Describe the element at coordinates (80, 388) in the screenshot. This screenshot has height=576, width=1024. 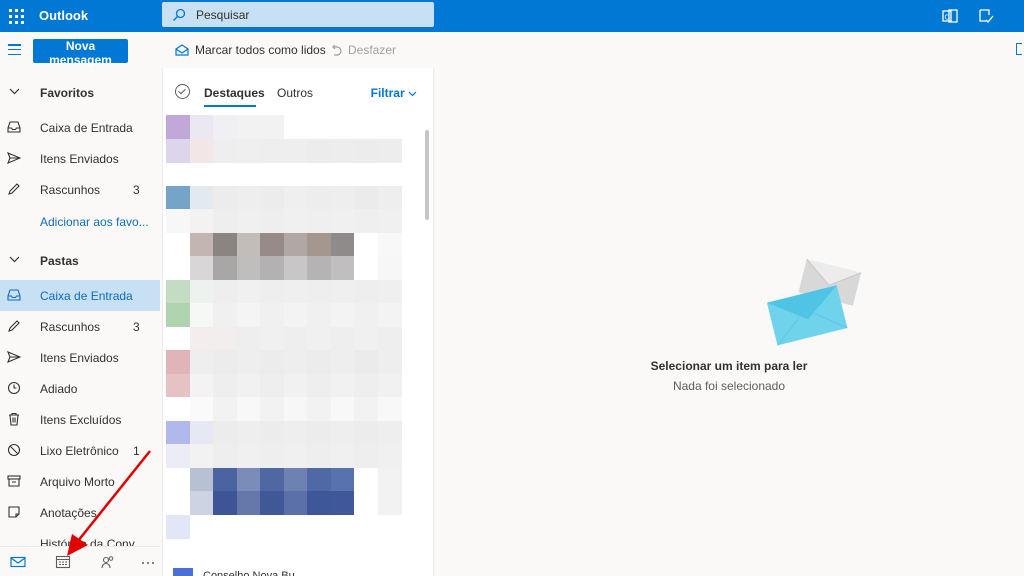
I see `folder-item-snoozed: Adiado` at that location.